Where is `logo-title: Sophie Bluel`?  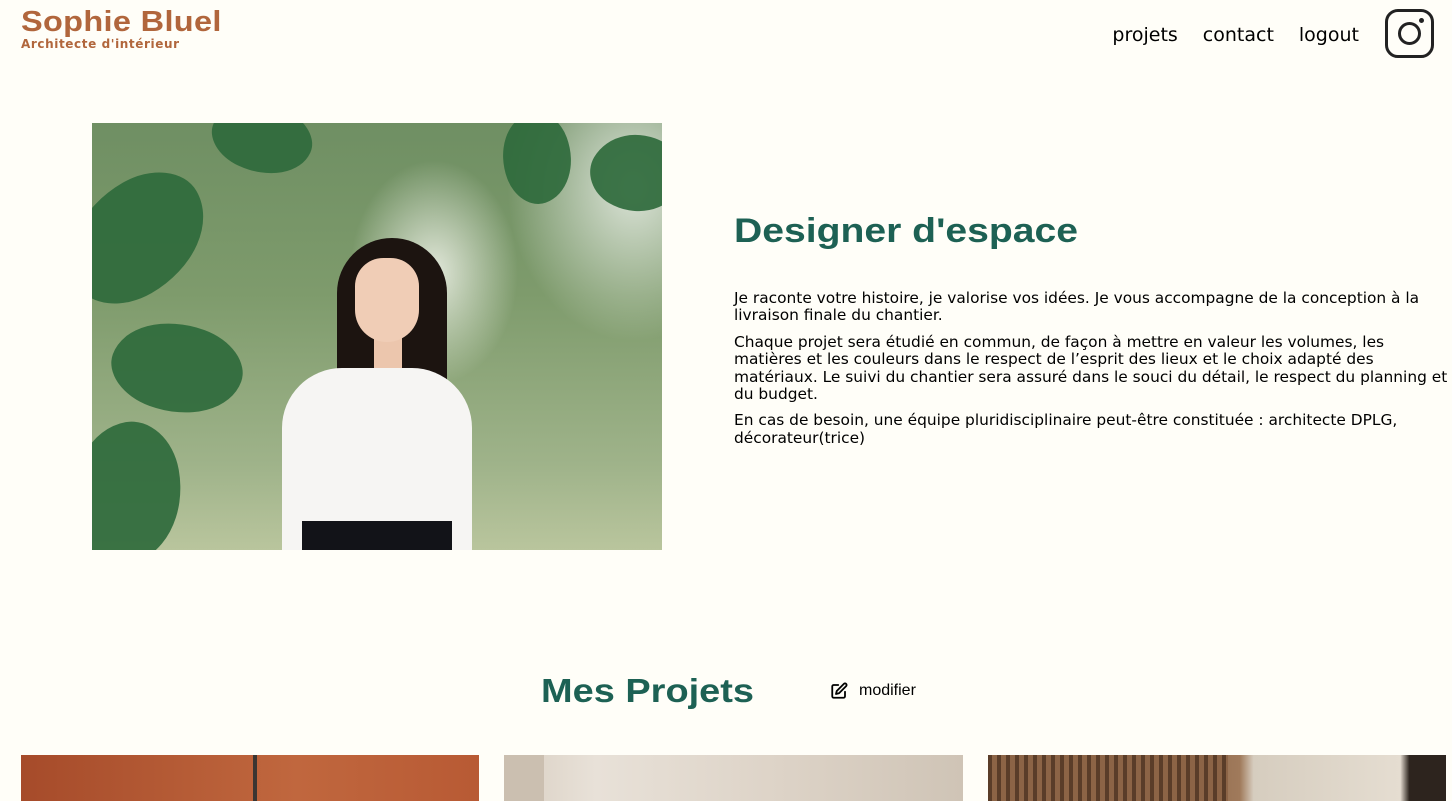
logo-title: Sophie Bluel is located at coordinates (121, 22).